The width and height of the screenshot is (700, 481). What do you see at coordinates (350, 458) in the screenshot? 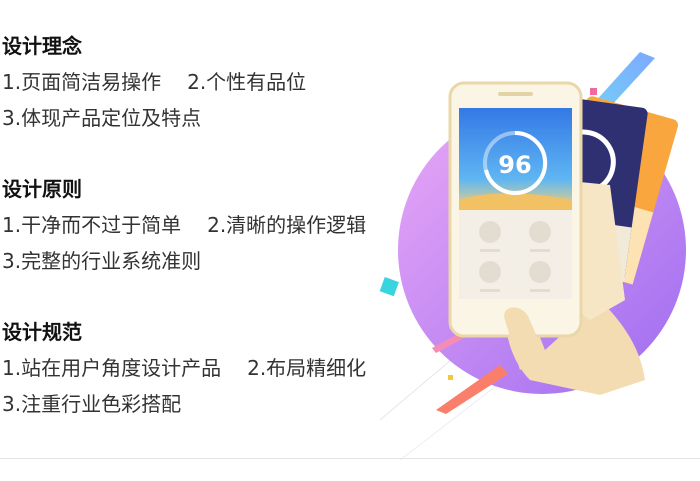
I see `bottom-divider` at bounding box center [350, 458].